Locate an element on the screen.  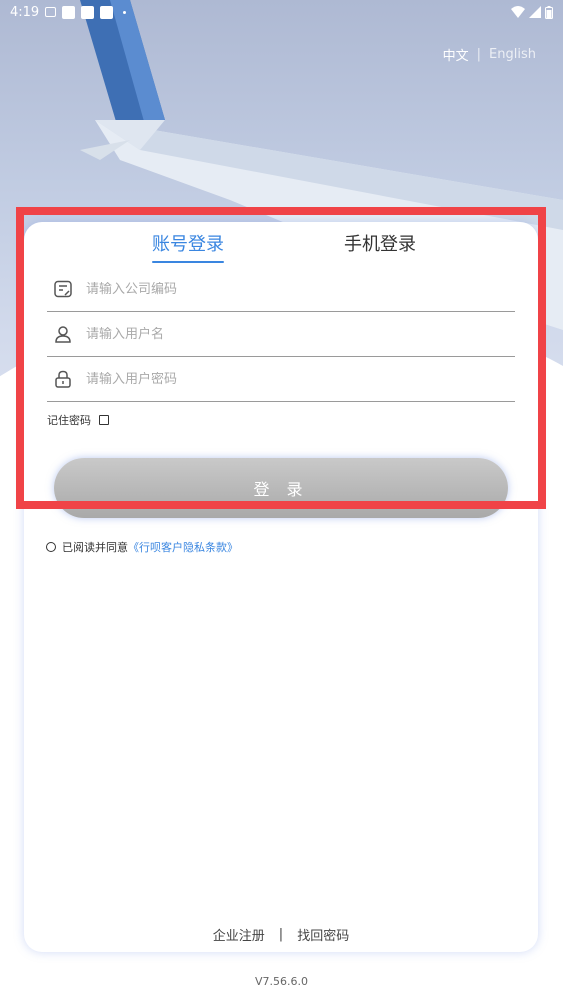
agreement-radio is located at coordinates (51, 547).